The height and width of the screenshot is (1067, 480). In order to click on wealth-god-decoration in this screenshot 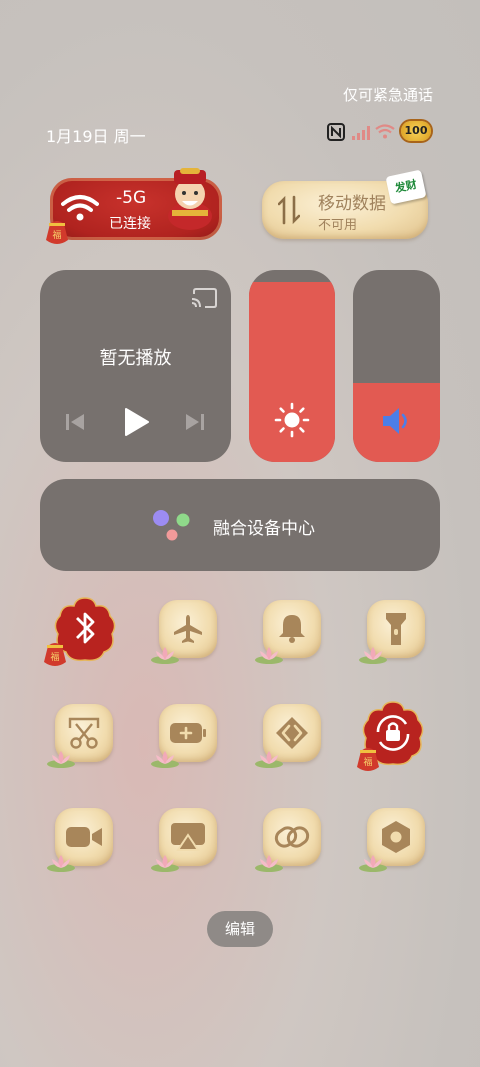, I will do `click(190, 201)`.